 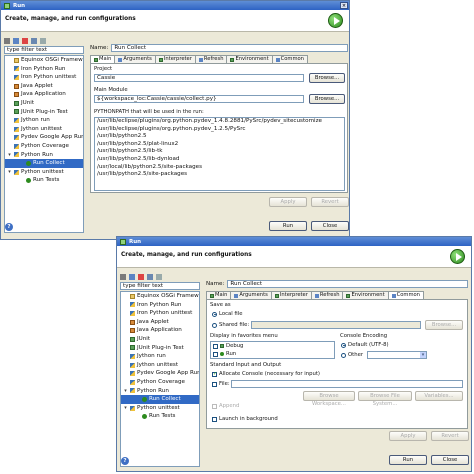 I want to click on file-option: File:, so click(x=221, y=384).